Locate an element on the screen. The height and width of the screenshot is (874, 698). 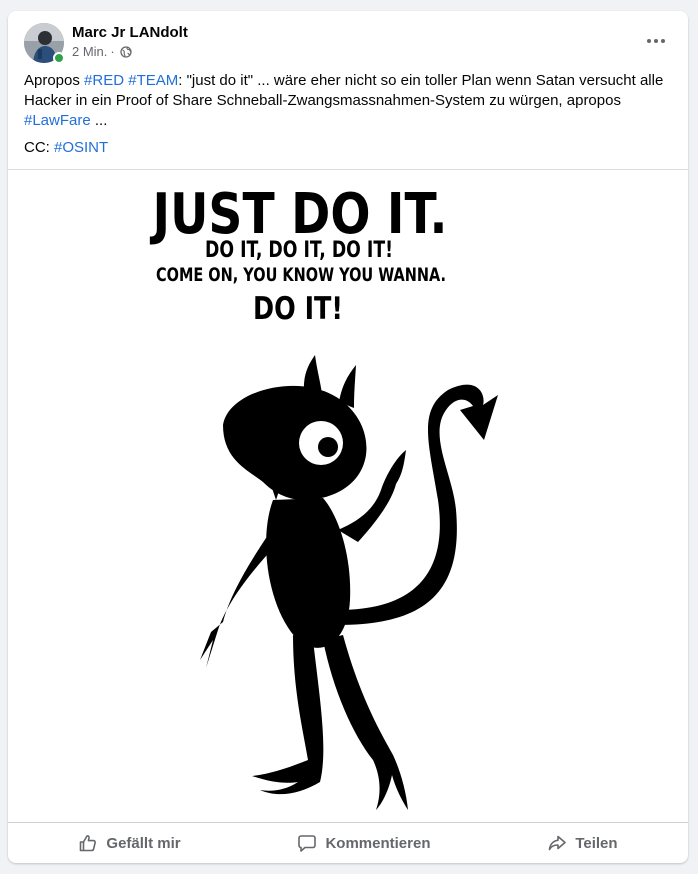
image-line-4: DO IT! is located at coordinates (298, 309).